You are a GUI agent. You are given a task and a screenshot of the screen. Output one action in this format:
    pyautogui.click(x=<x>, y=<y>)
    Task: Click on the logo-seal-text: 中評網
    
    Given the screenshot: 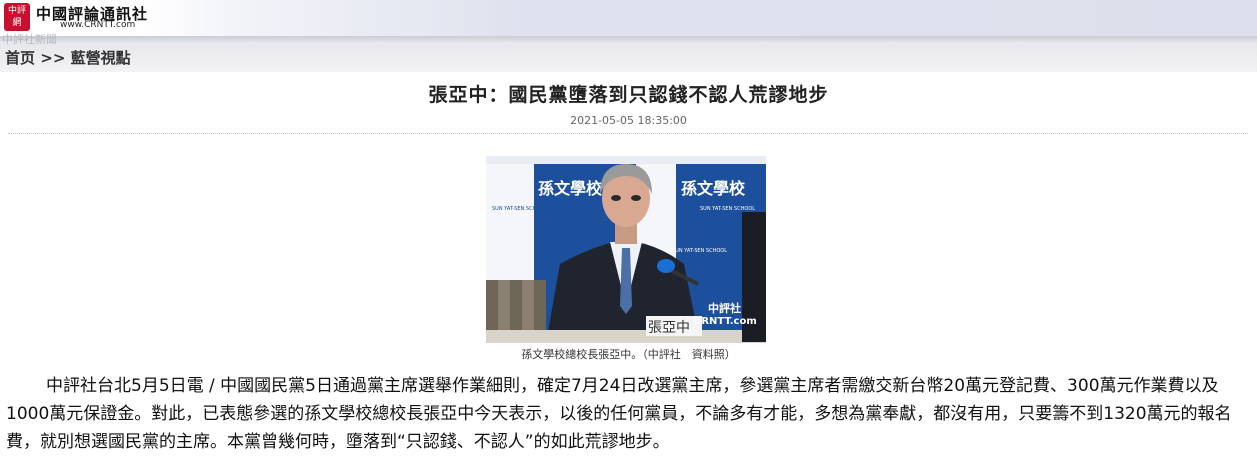 What is the action you would take?
    pyautogui.click(x=16, y=17)
    